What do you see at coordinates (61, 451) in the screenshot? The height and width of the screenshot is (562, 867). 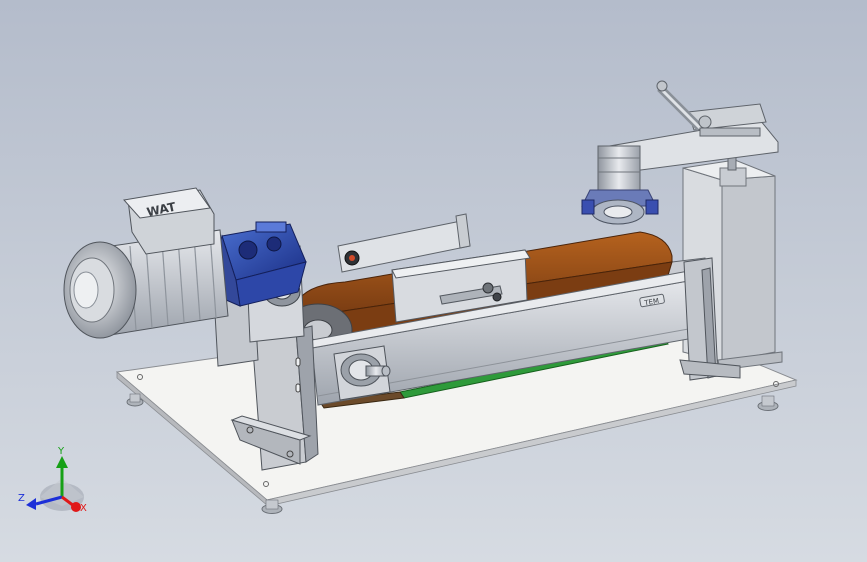 I see `triad-y-label: Y` at bounding box center [61, 451].